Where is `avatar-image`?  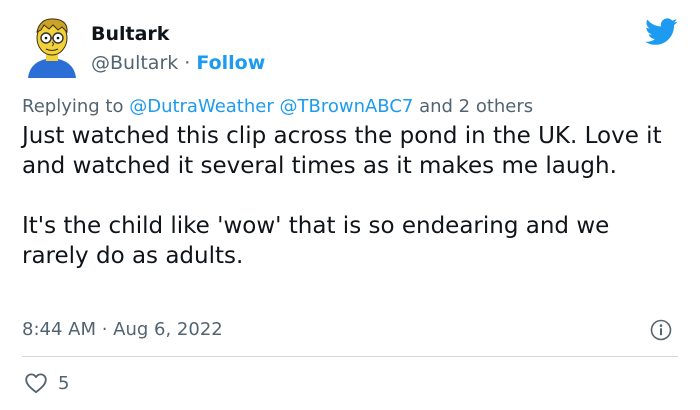
avatar-image is located at coordinates (52, 48).